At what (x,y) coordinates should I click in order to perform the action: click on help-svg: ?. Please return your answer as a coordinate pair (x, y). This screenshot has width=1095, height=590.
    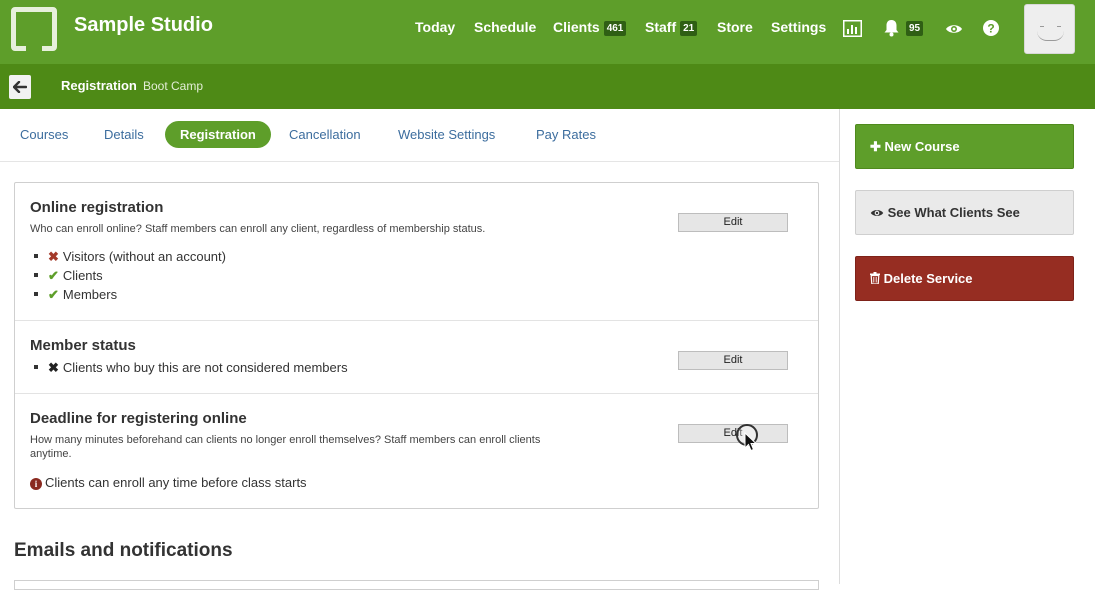
    Looking at the image, I should click on (991, 28).